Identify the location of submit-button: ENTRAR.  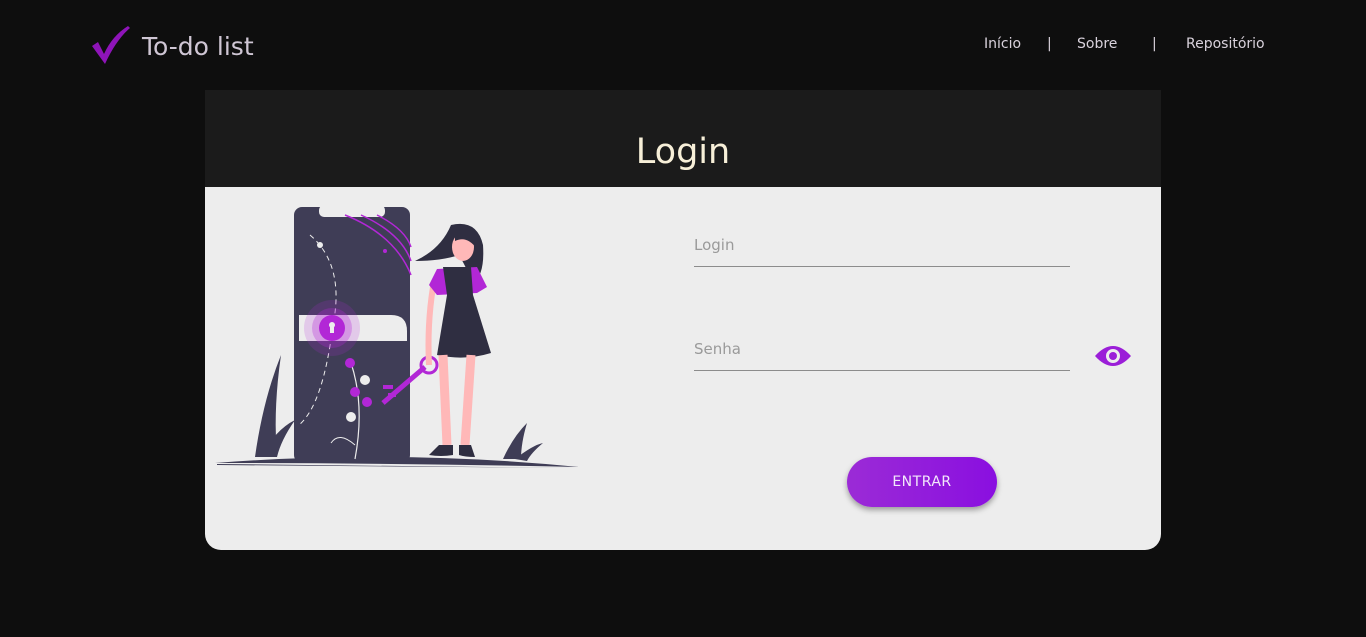
(922, 482).